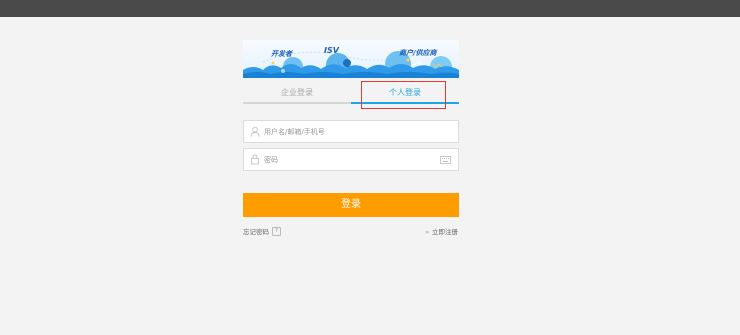 This screenshot has height=335, width=740. Describe the element at coordinates (370, 8) in the screenshot. I see `window-top-bar` at that location.